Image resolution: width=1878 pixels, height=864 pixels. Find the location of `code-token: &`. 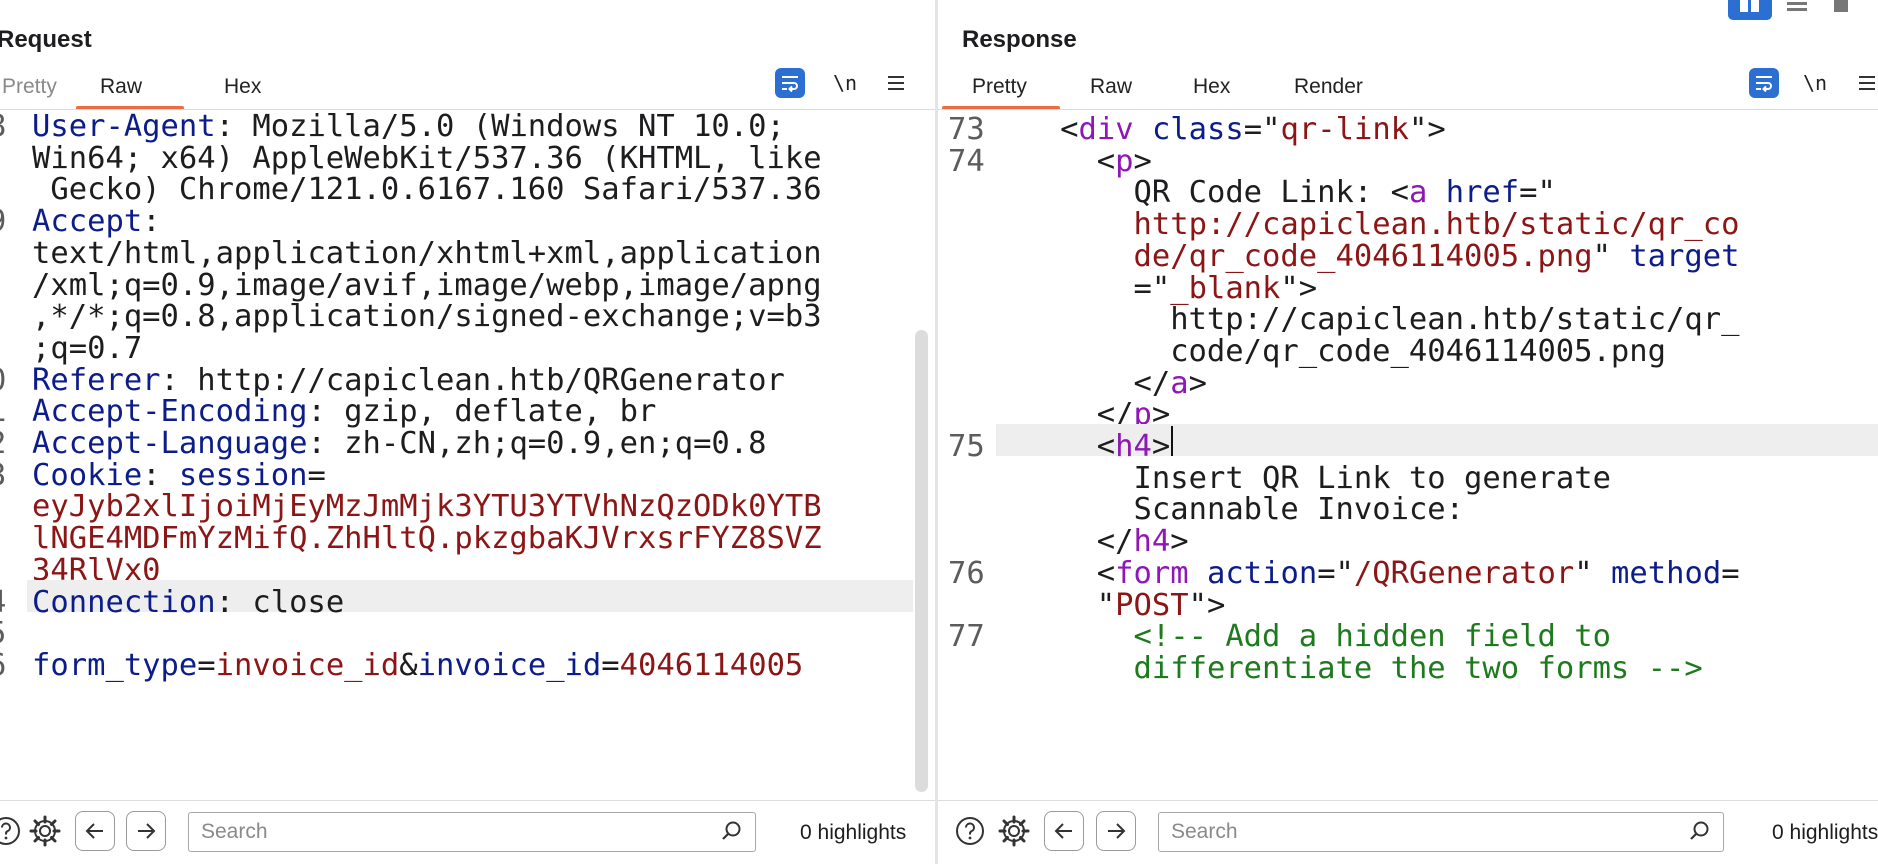

code-token: & is located at coordinates (408, 665).